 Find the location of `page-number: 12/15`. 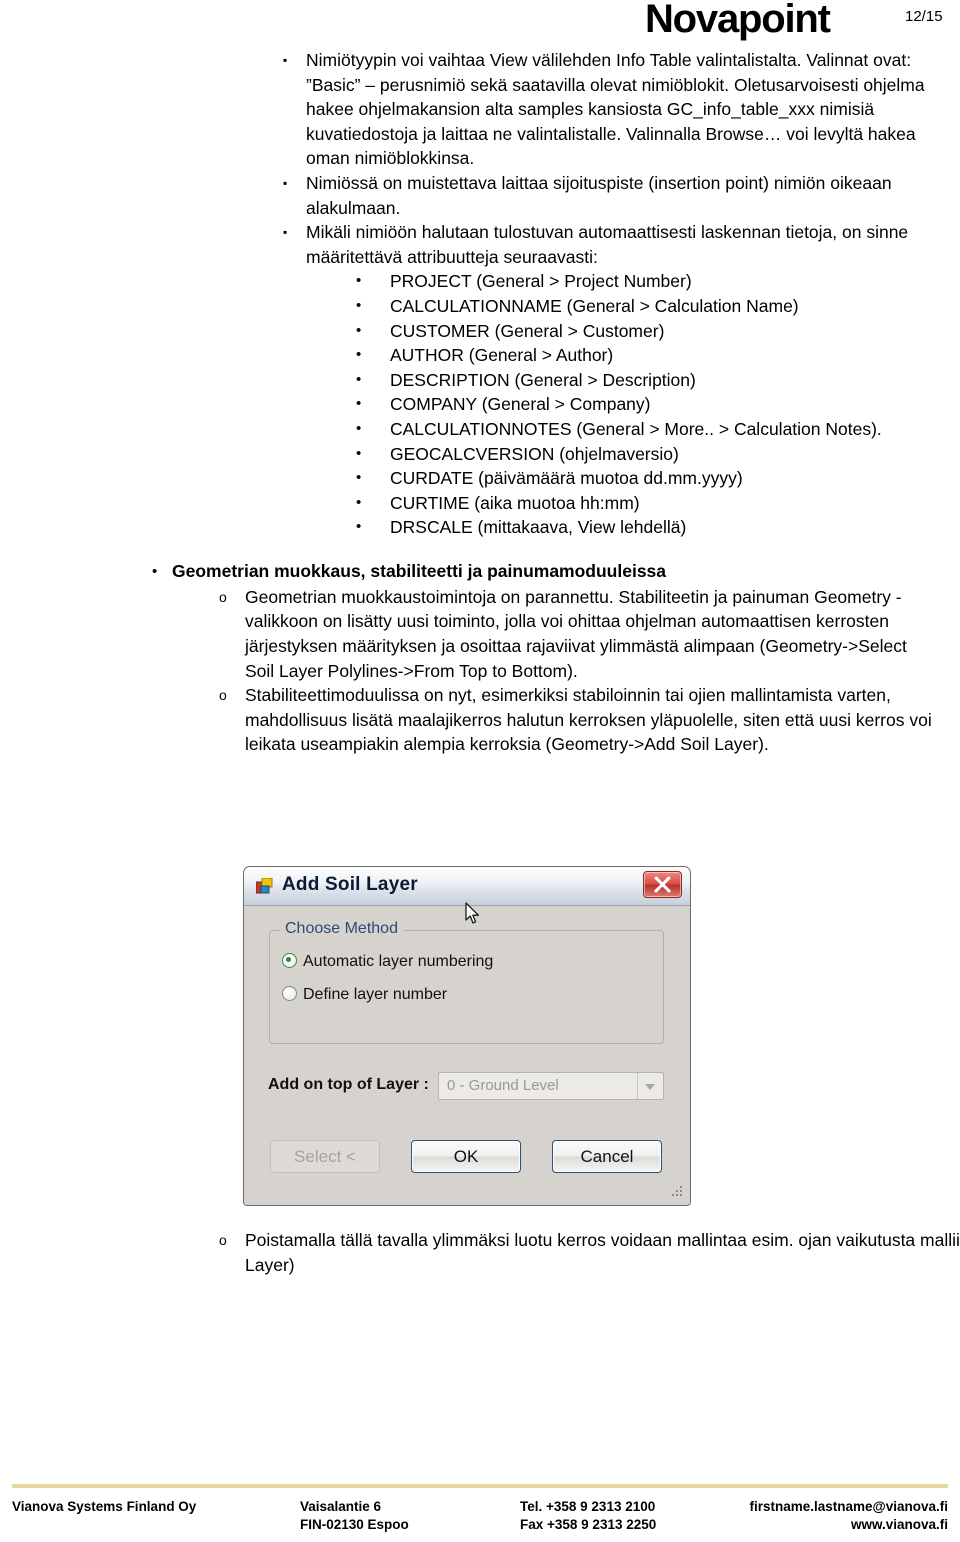

page-number: 12/15 is located at coordinates (924, 16).